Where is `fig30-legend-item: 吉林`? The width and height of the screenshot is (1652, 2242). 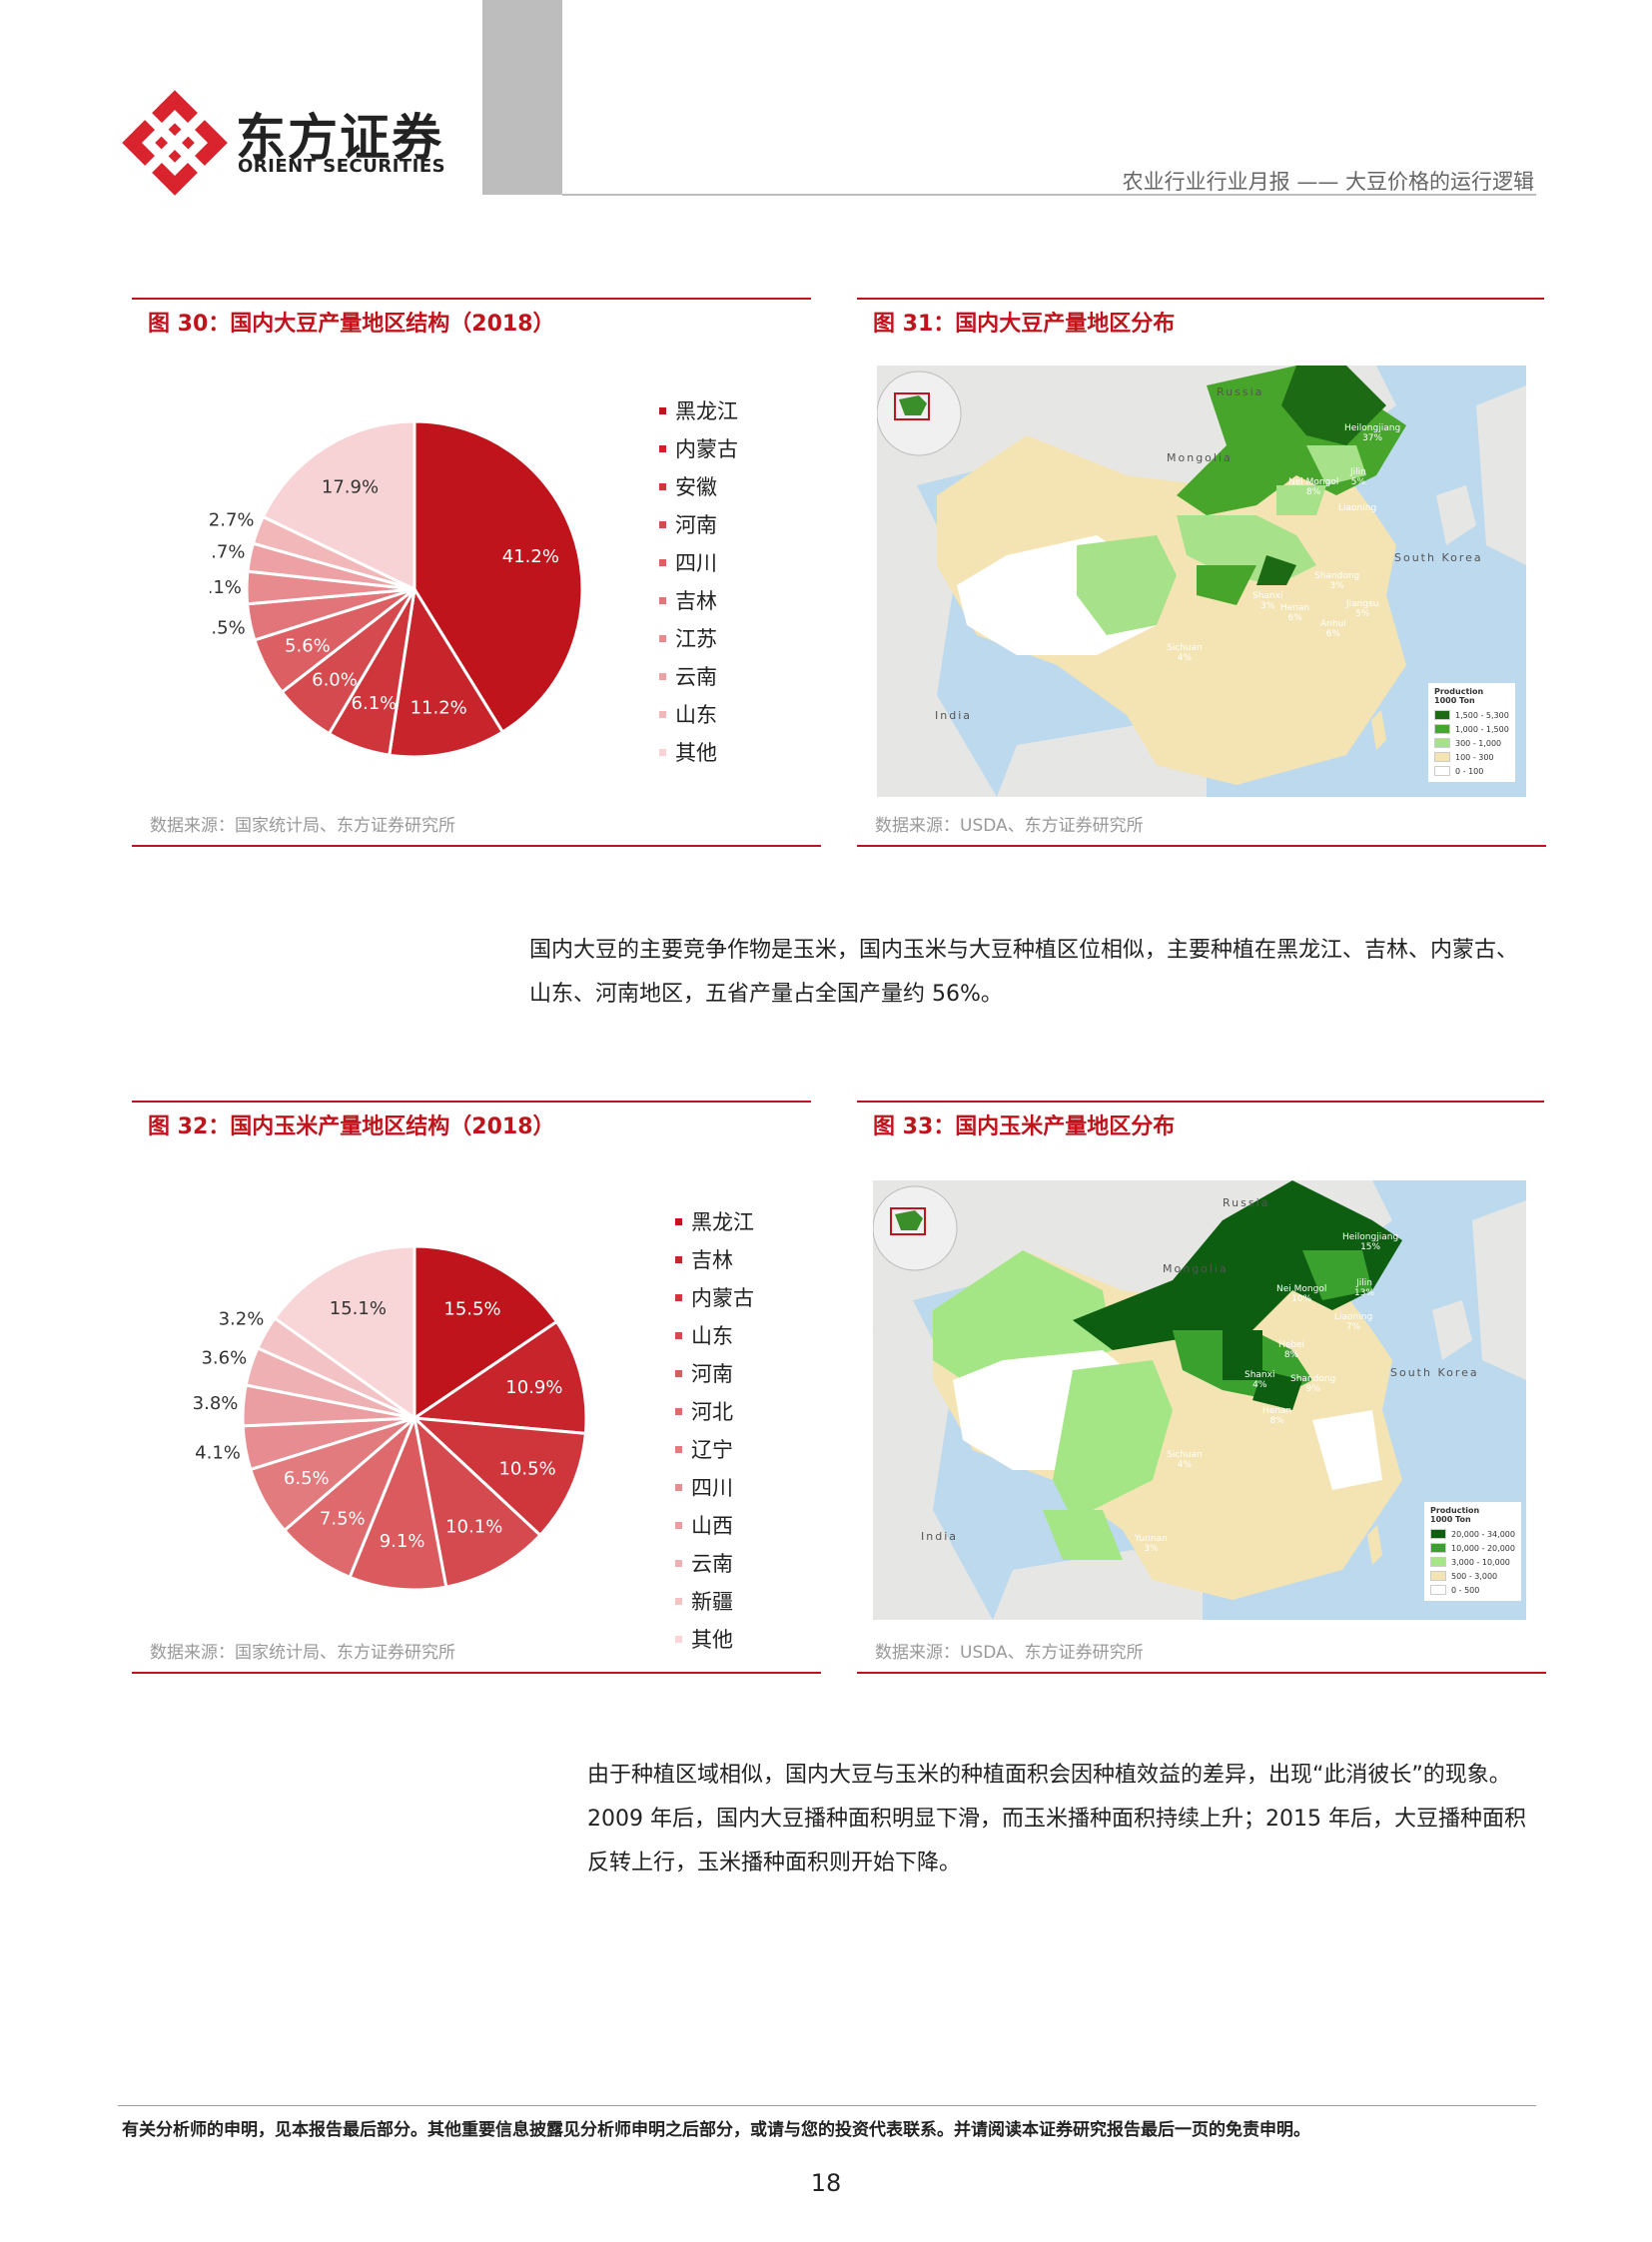 fig30-legend-item: 吉林 is located at coordinates (698, 600).